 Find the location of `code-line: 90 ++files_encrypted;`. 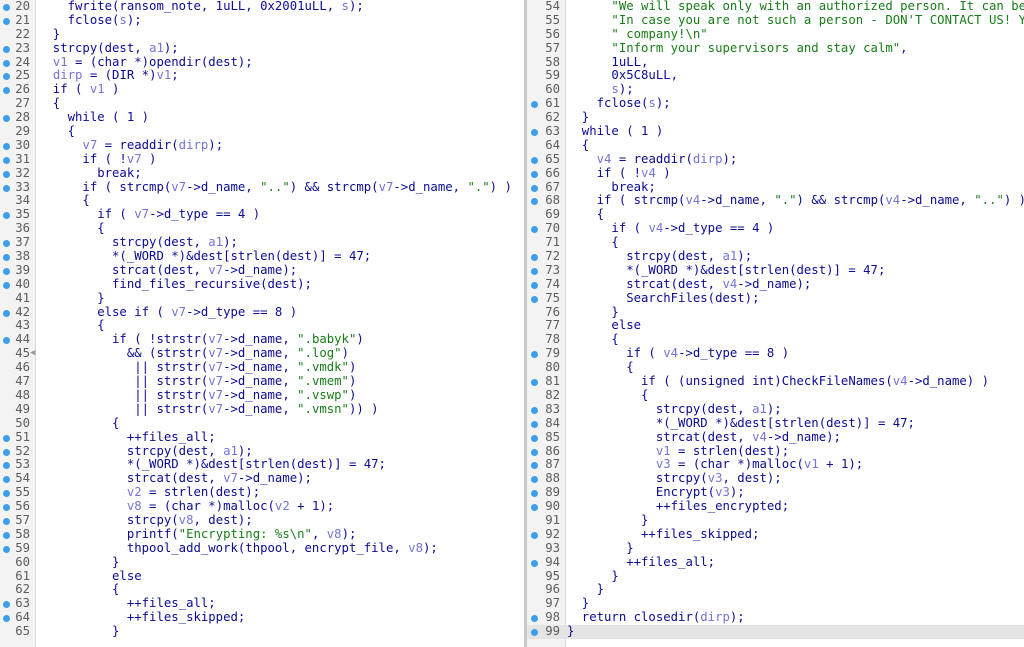

code-line: 90 ++files_encrypted; is located at coordinates (775, 506).